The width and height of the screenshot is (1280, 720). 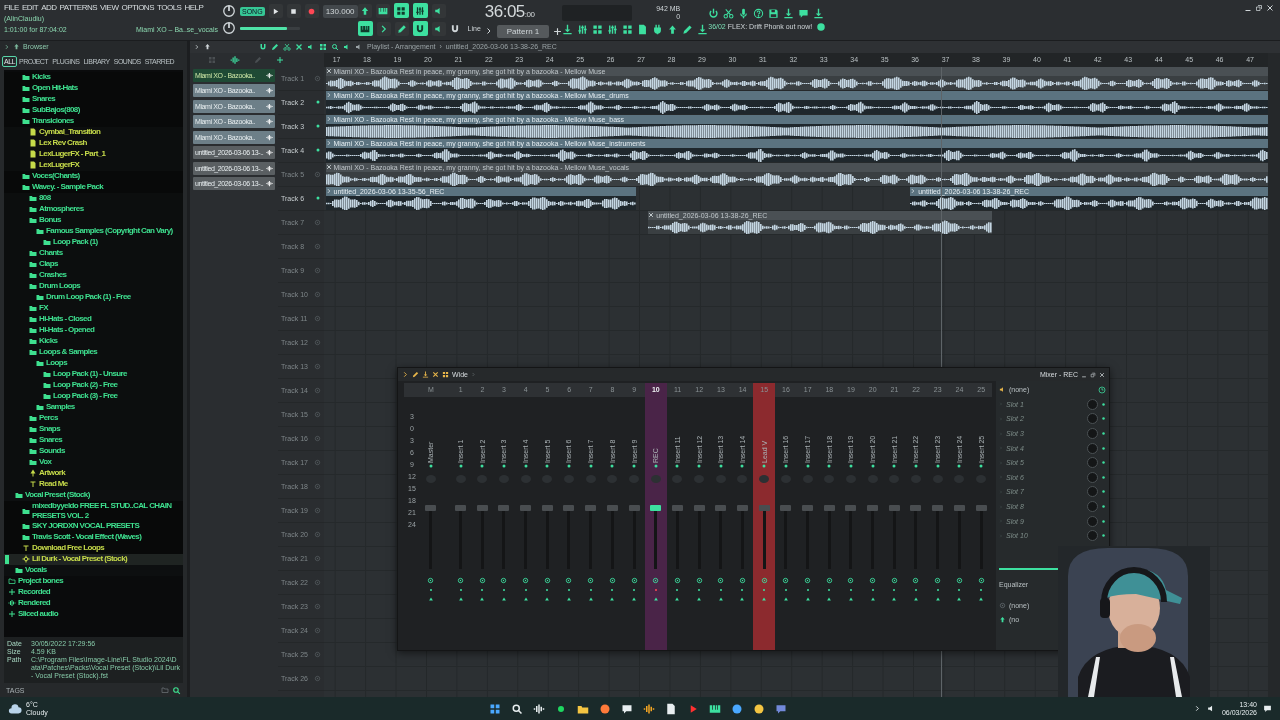 What do you see at coordinates (93, 570) in the screenshot?
I see `tree-item: Vocals` at bounding box center [93, 570].